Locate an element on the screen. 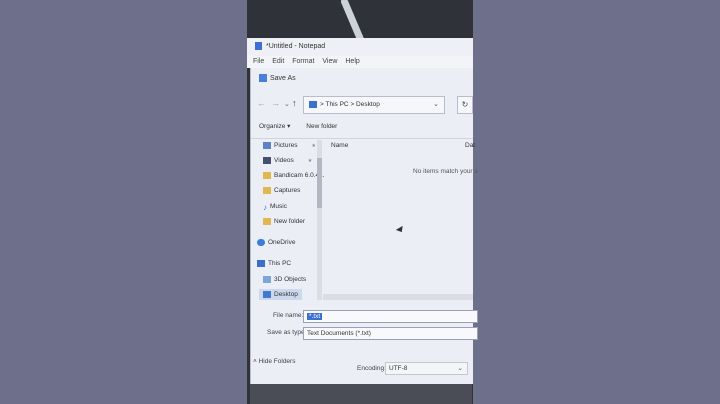 This screenshot has height=404, width=720. horizontal-scrollbar is located at coordinates (398, 297).